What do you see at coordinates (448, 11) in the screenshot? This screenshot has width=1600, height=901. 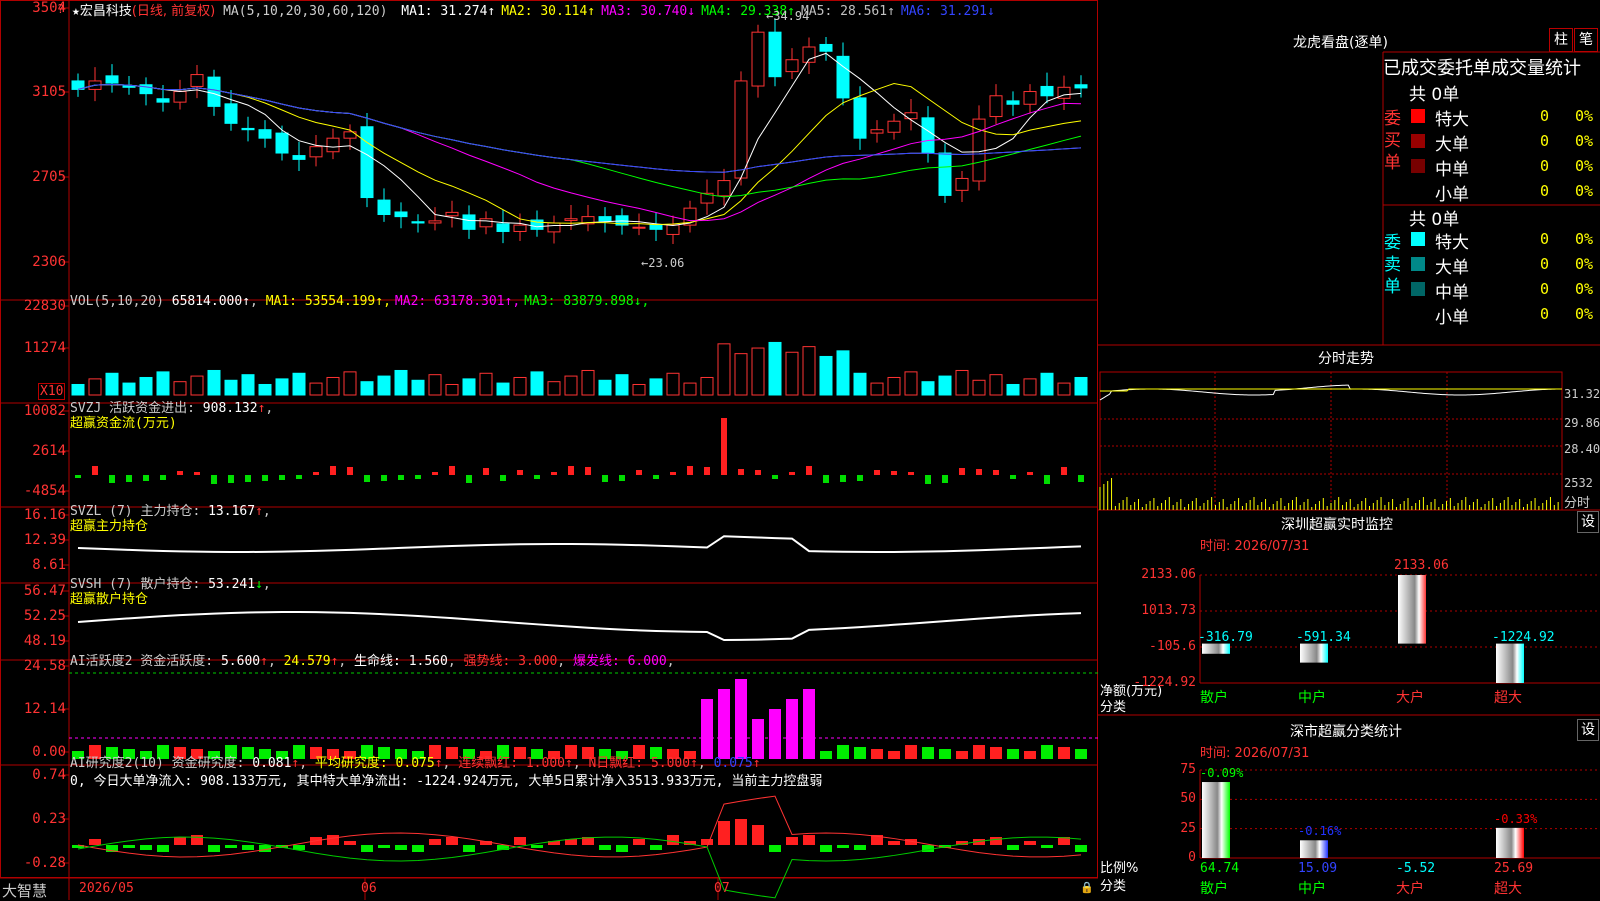 I see `ma-value-1: MA1: 31.274↑` at bounding box center [448, 11].